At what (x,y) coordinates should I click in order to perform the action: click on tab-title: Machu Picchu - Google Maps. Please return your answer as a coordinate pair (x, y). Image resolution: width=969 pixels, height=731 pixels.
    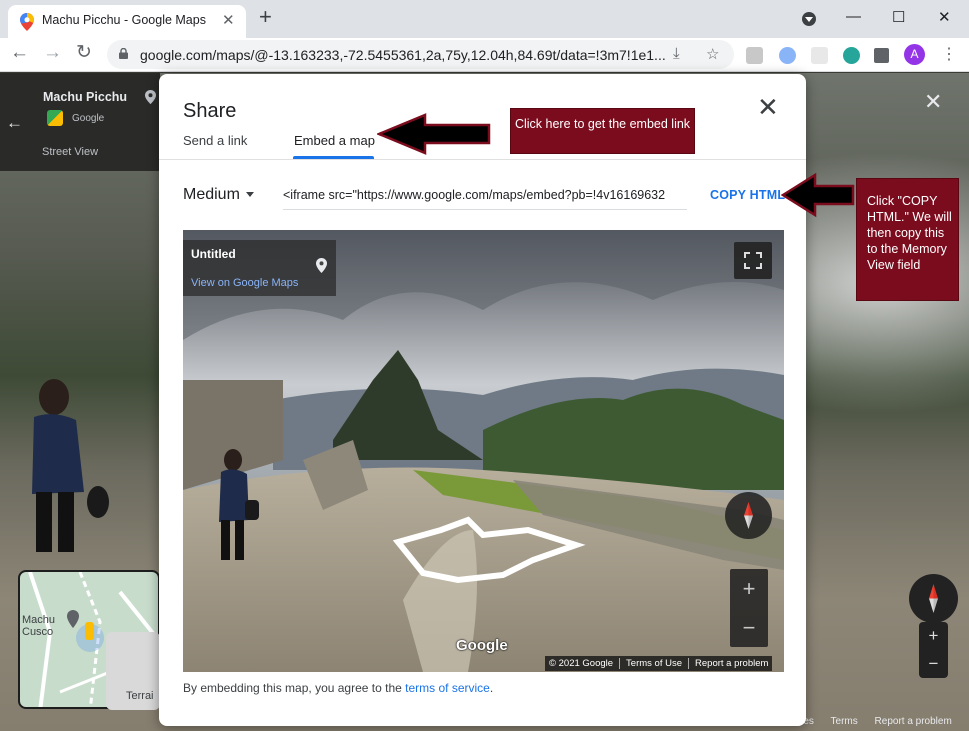
    Looking at the image, I should click on (124, 20).